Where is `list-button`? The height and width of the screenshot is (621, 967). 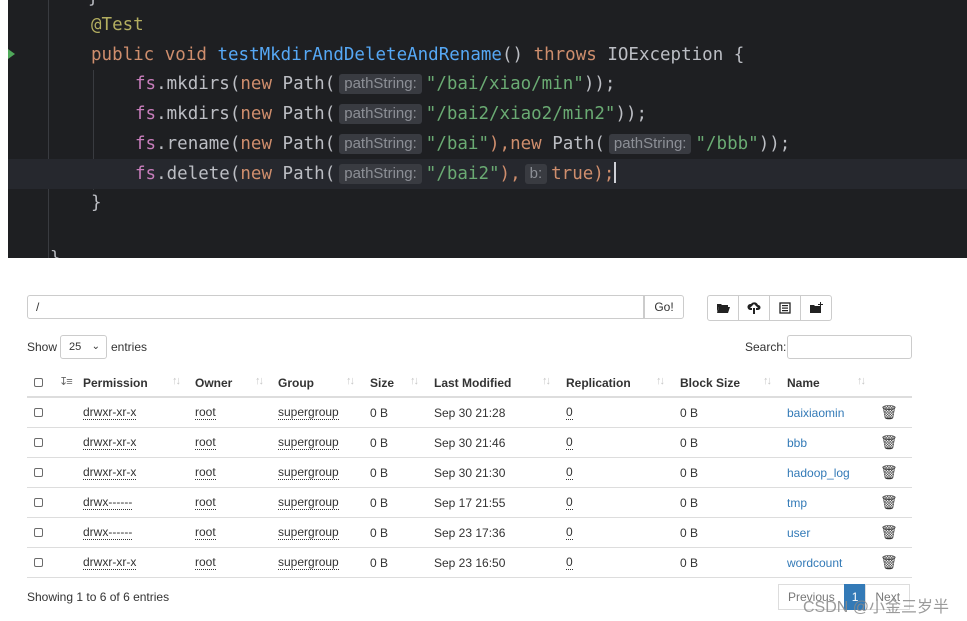 list-button is located at coordinates (785, 308).